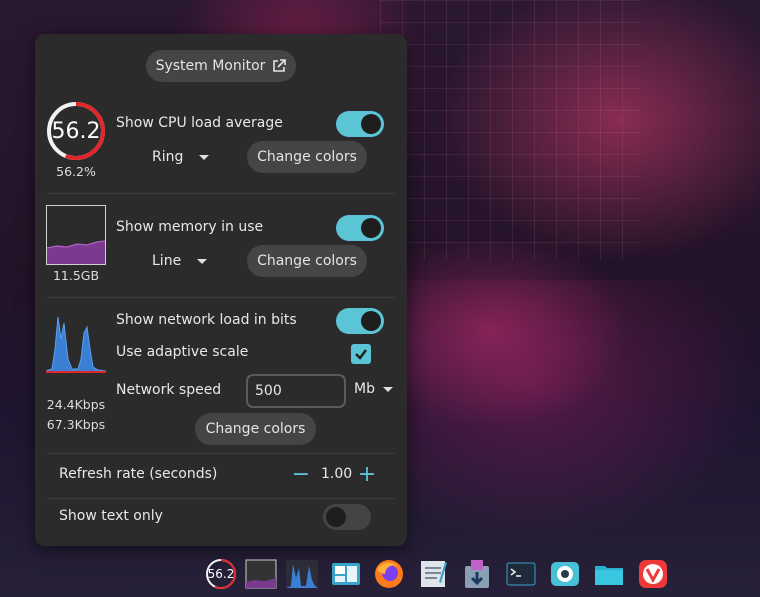 Image resolution: width=760 pixels, height=597 pixels. What do you see at coordinates (477, 574) in the screenshot?
I see `software-store-icon` at bounding box center [477, 574].